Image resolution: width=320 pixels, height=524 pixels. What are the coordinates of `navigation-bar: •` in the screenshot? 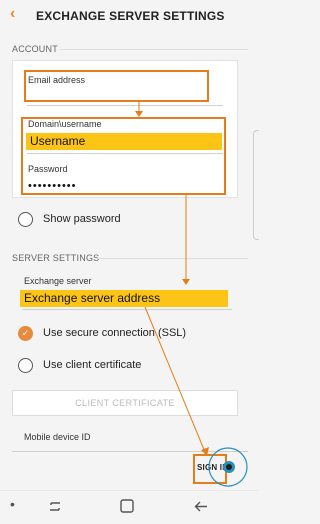 It's located at (129, 507).